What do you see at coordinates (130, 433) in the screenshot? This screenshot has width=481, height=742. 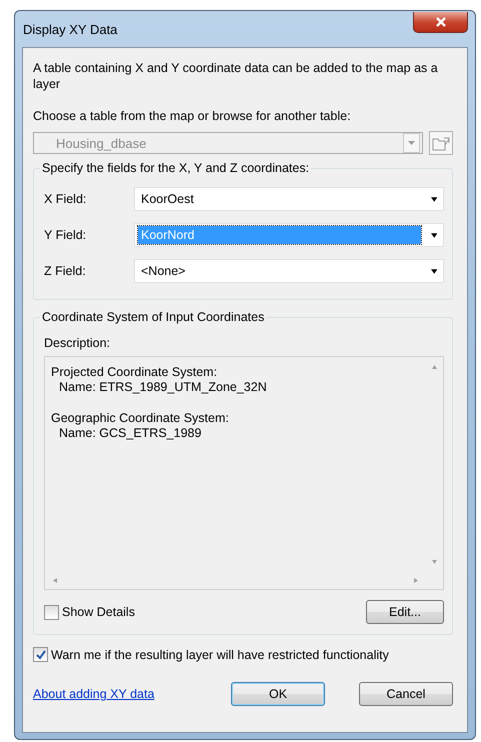 I see `description-line: Name: GCS_ETRS_1989` at bounding box center [130, 433].